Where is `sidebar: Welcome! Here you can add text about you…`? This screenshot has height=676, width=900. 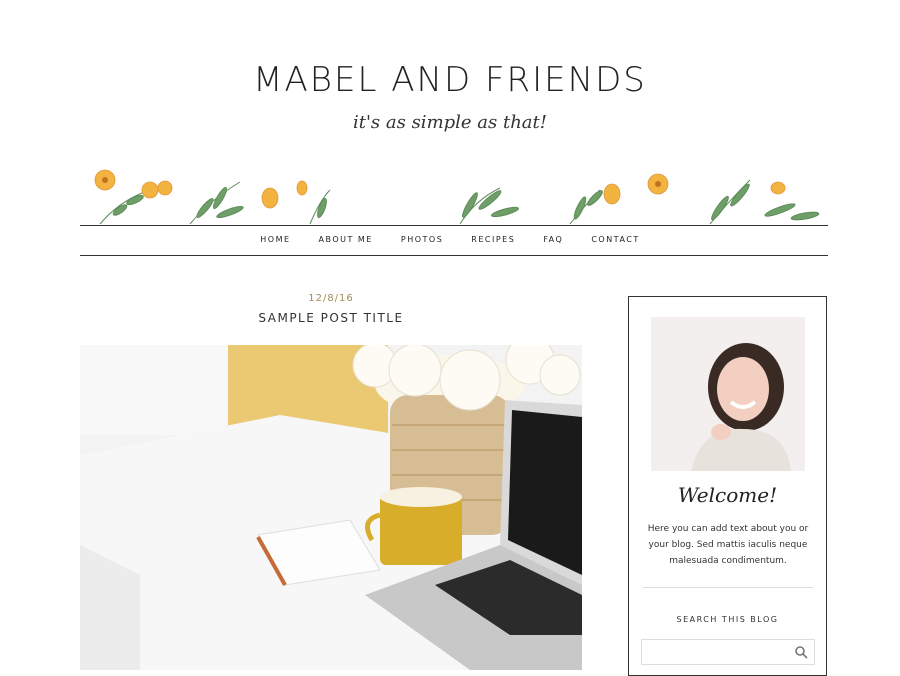
sidebar: Welcome! Here you can add text about you… is located at coordinates (727, 486).